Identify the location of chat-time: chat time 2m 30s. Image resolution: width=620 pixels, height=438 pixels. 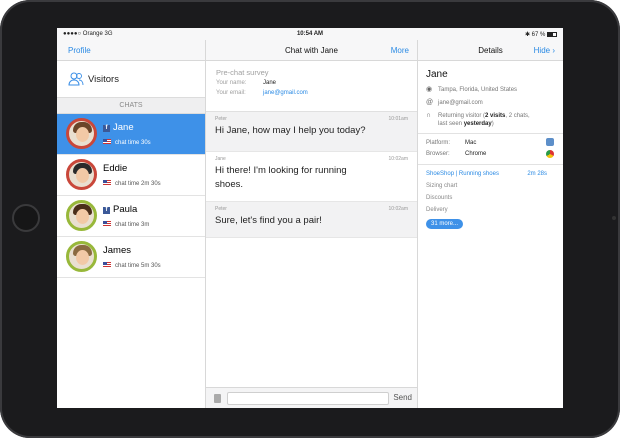
(132, 183).